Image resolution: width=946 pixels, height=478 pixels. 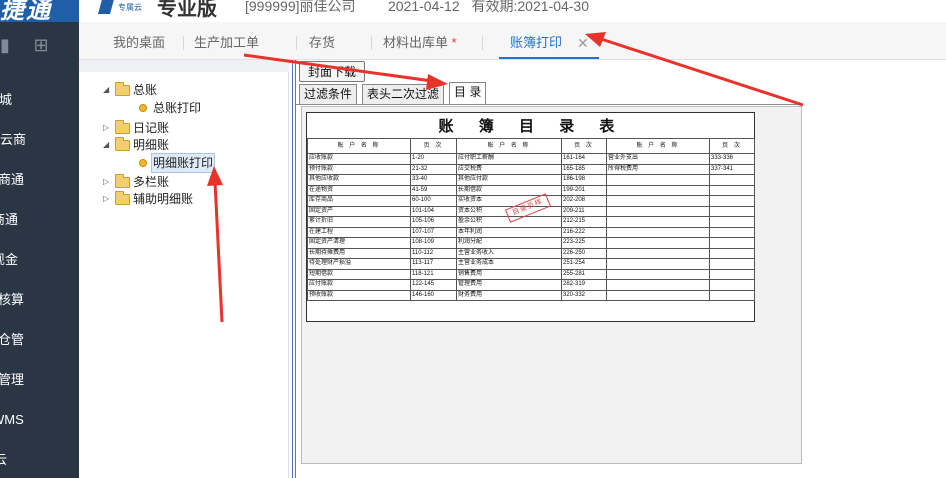 What do you see at coordinates (509, 180) in the screenshot?
I see `table-cell: 其他应付款` at bounding box center [509, 180].